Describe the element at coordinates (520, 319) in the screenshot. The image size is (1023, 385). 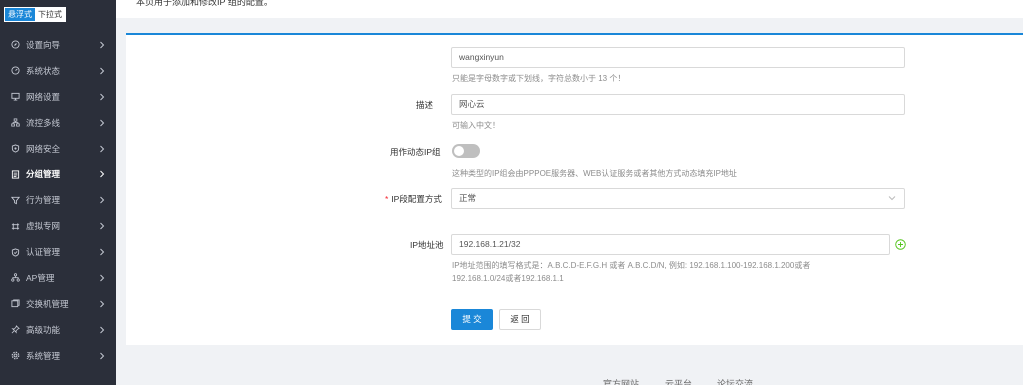
I see `back-button: 返 回` at that location.